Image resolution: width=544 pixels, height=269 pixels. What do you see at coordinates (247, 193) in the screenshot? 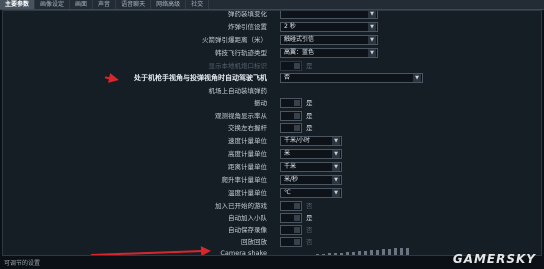
I see `setting-label: 温度计量单位` at bounding box center [247, 193].